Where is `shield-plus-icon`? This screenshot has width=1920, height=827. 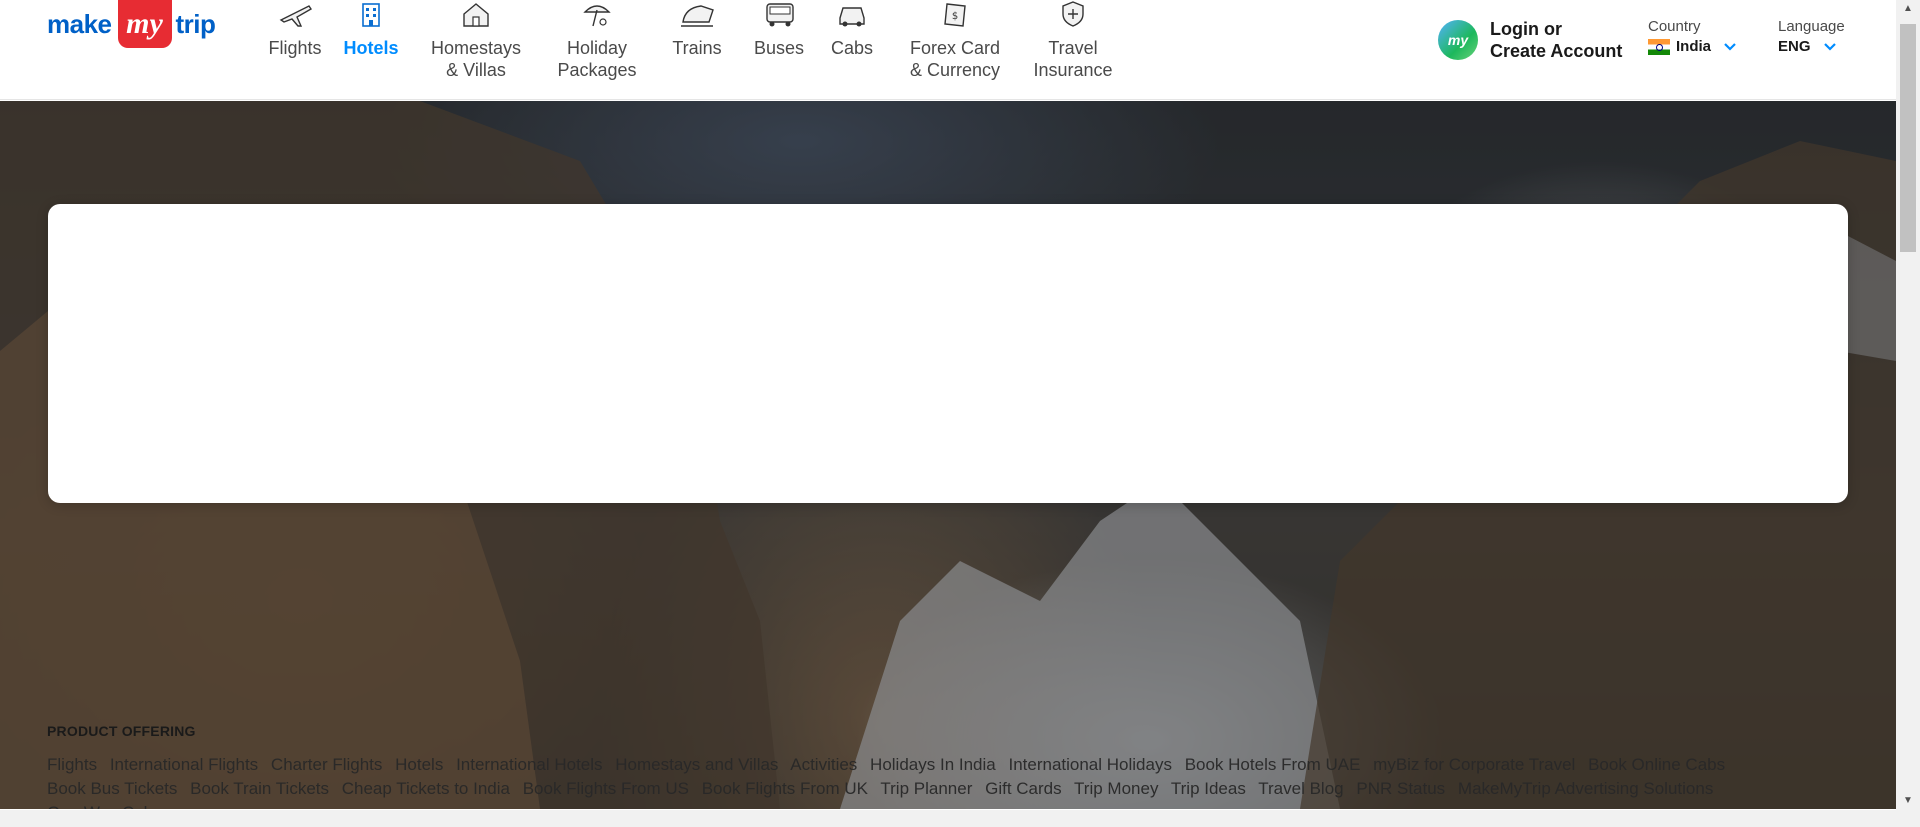 shield-plus-icon is located at coordinates (1073, 14).